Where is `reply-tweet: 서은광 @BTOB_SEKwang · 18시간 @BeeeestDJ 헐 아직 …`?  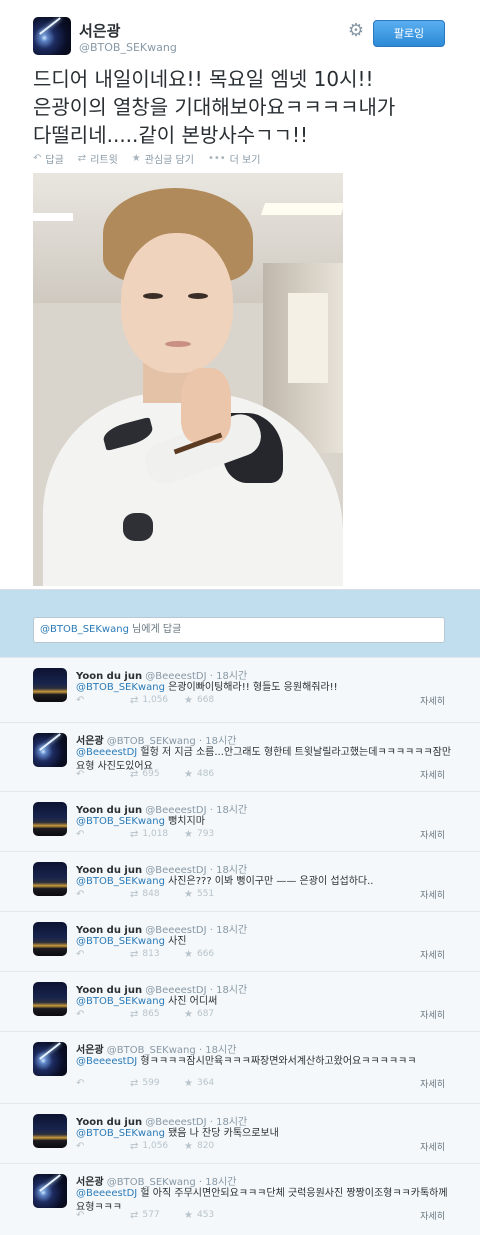 reply-tweet: 서은광 @BTOB_SEKwang · 18시간 @BeeeestDJ 헐 아직 … is located at coordinates (240, 1199).